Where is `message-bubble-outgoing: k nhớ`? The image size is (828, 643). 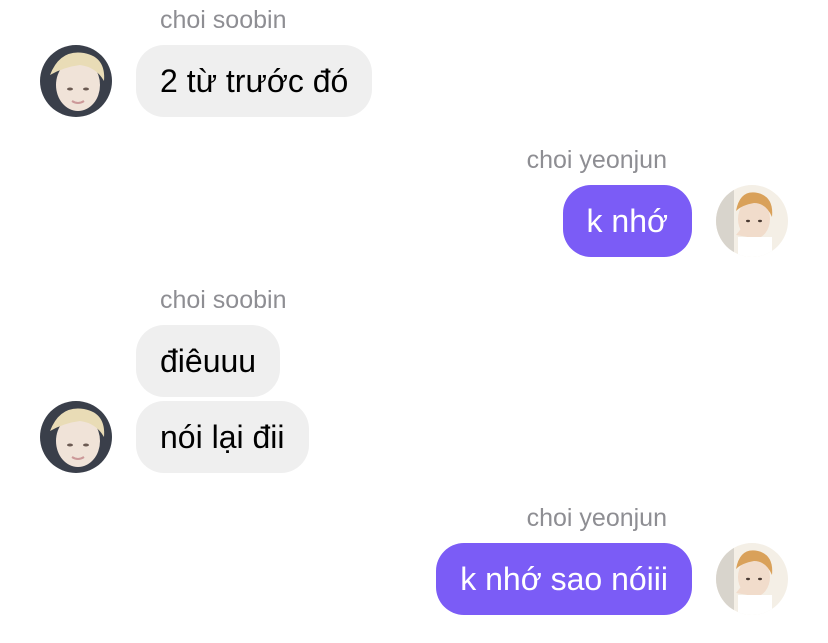 message-bubble-outgoing: k nhớ is located at coordinates (627, 221).